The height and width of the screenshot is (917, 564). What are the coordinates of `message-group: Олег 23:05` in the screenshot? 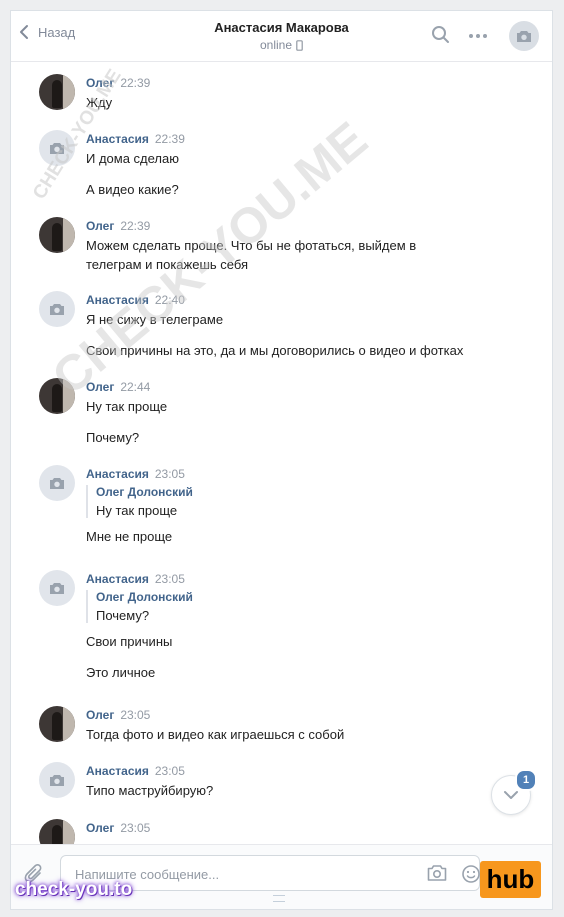 It's located at (285, 831).